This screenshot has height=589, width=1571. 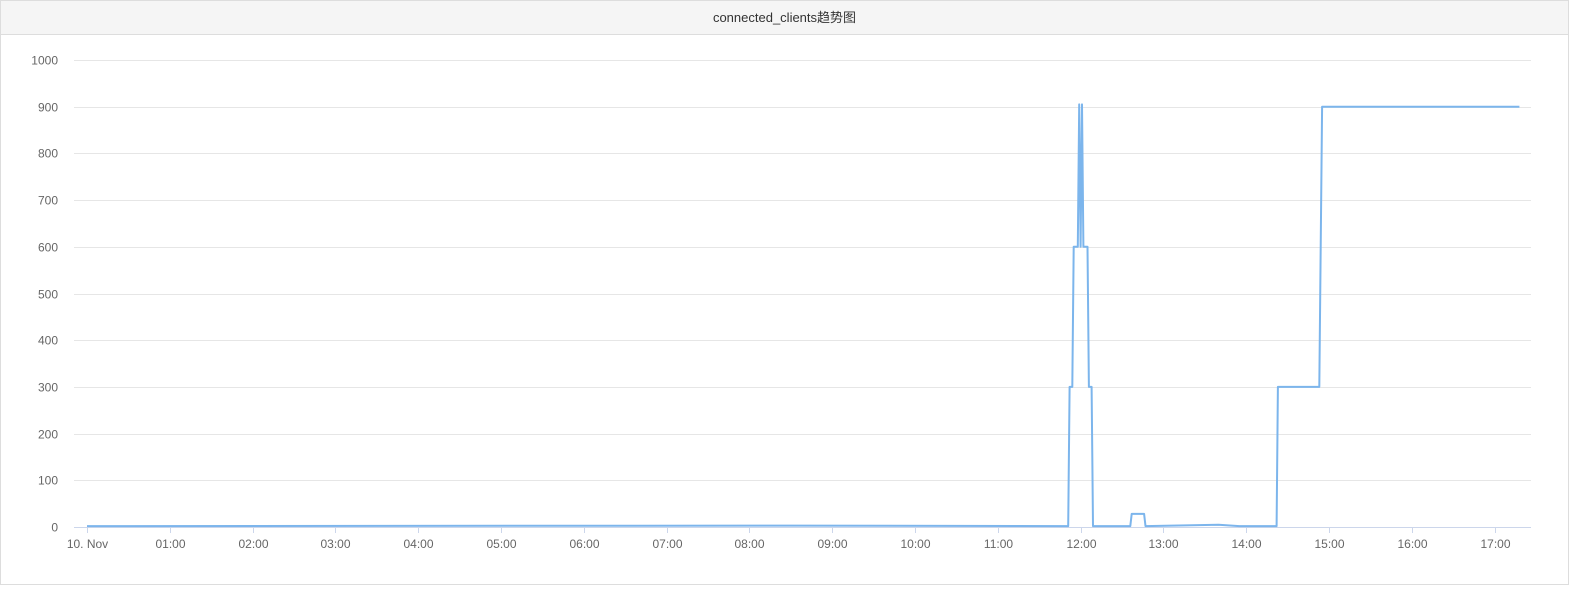 I want to click on x-tick-label: 06:00, so click(x=584, y=544).